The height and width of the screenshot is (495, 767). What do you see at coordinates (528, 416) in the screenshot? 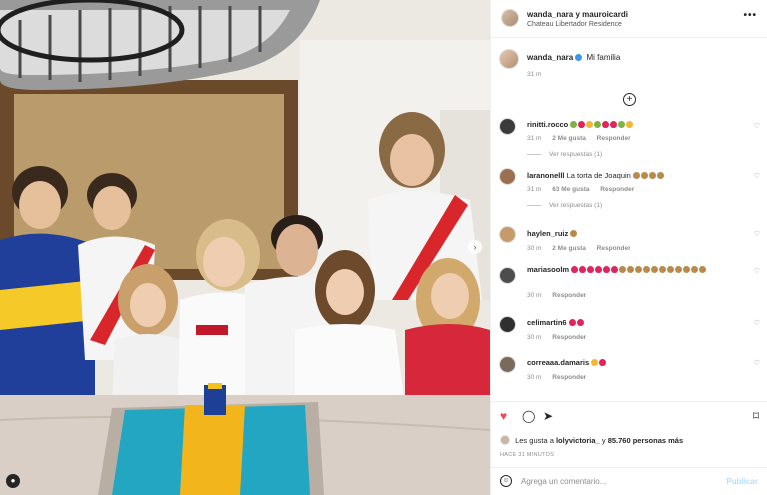
I see `comment-bubble-icon: ◯` at bounding box center [528, 416].